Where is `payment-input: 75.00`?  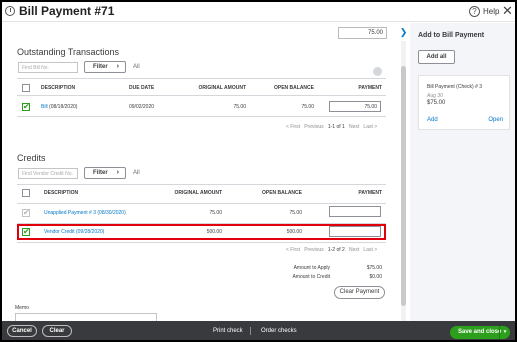 payment-input: 75.00 is located at coordinates (355, 106).